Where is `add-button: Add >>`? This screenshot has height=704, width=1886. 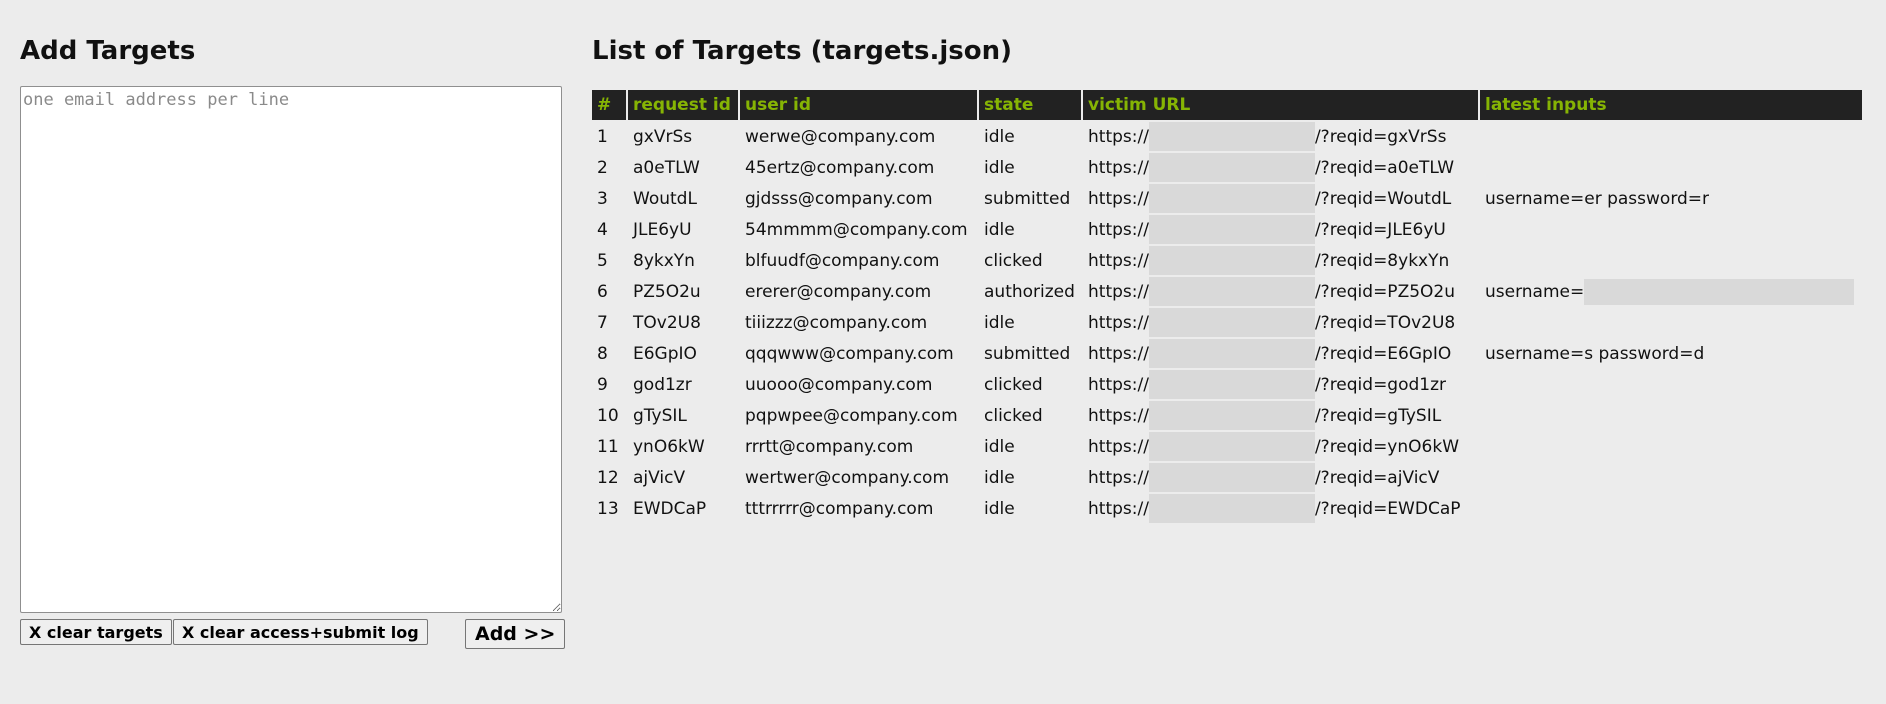
add-button: Add >> is located at coordinates (515, 634).